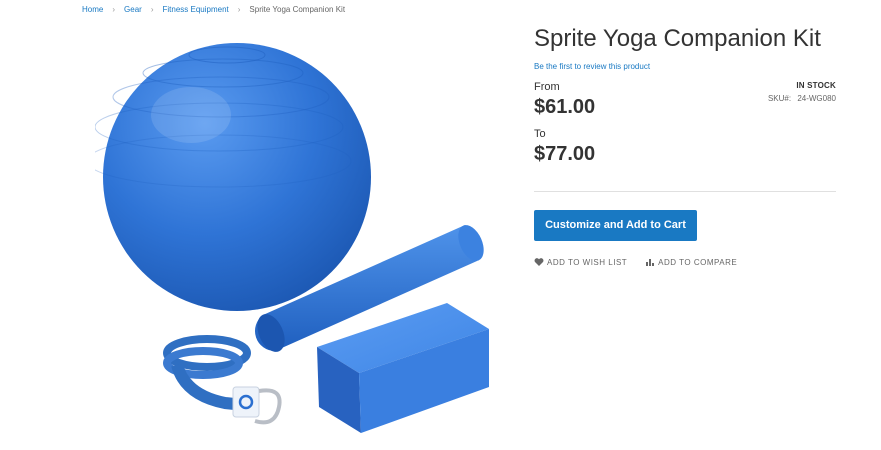 This screenshot has width=881, height=450. What do you see at coordinates (802, 92) in the screenshot?
I see `stock-info: IN STOCK SKU#: 24-WG080` at bounding box center [802, 92].